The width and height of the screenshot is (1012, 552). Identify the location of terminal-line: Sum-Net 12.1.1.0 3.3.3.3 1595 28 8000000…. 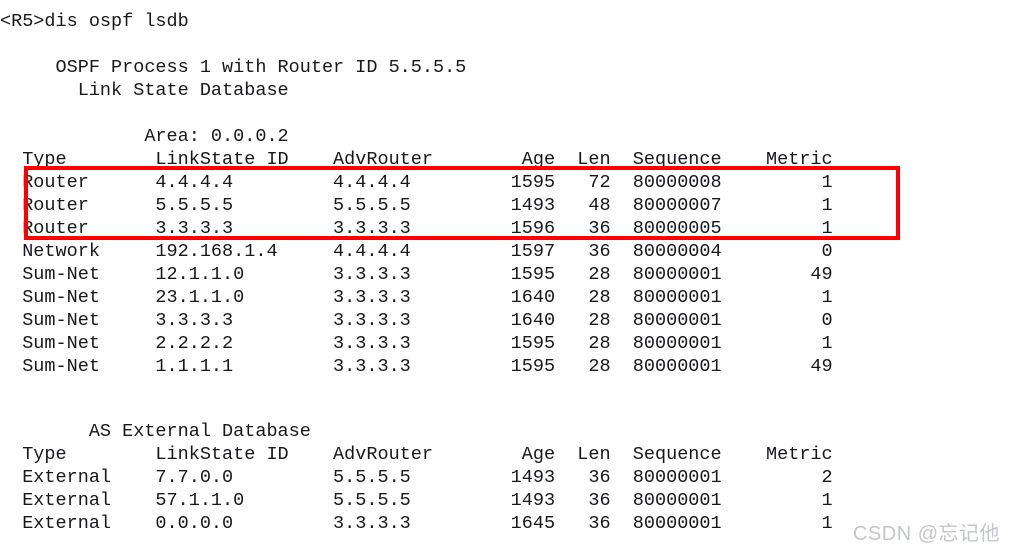
(416, 274).